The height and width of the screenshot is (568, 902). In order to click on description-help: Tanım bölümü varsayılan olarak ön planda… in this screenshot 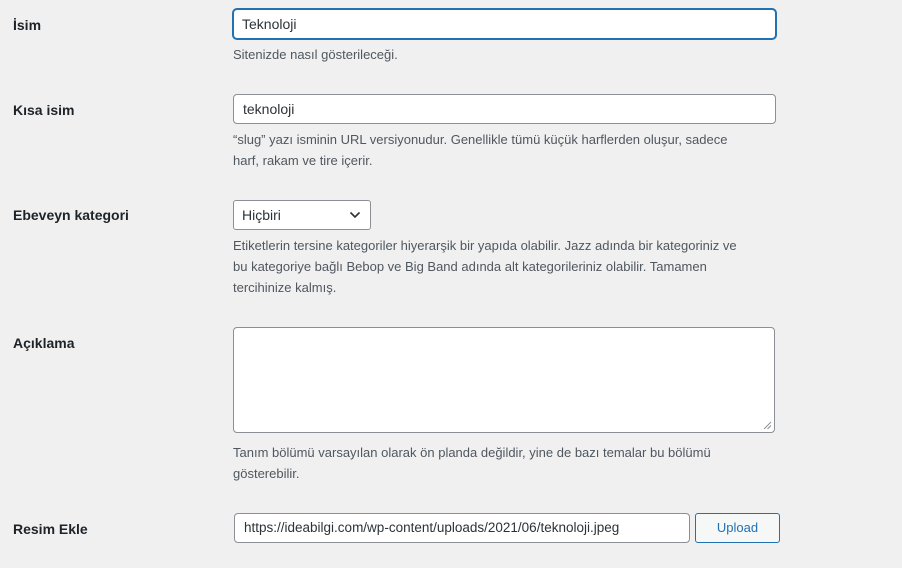, I will do `click(472, 463)`.